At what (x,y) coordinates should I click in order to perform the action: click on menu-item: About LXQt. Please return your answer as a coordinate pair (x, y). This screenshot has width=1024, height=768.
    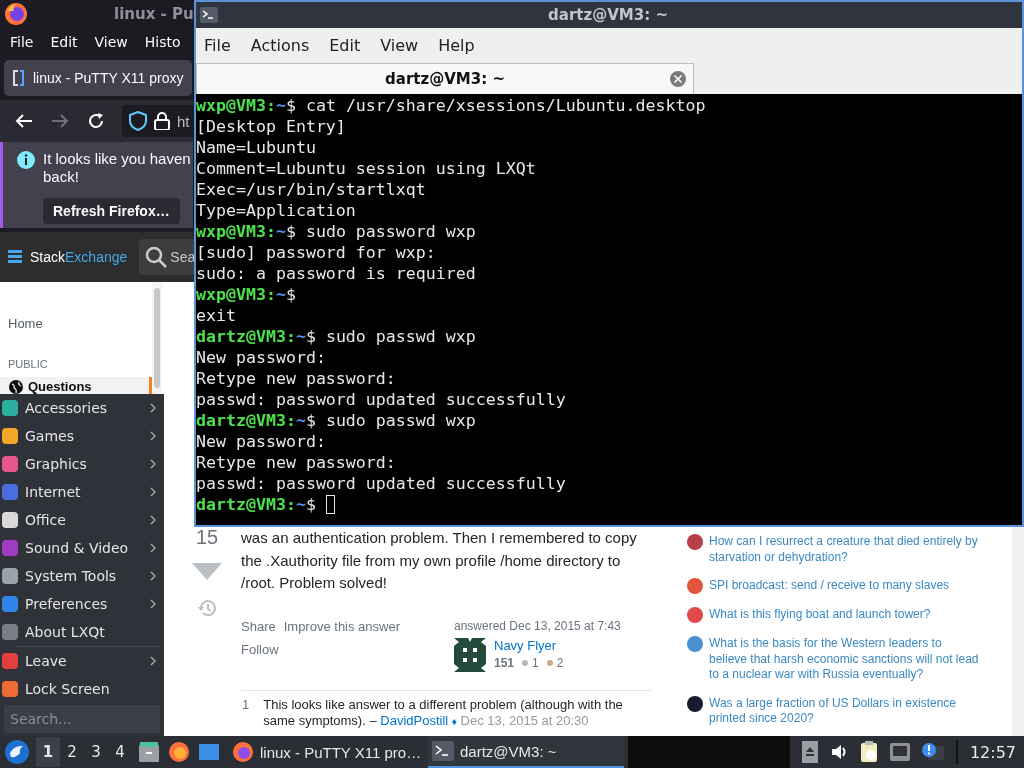
    Looking at the image, I should click on (82, 632).